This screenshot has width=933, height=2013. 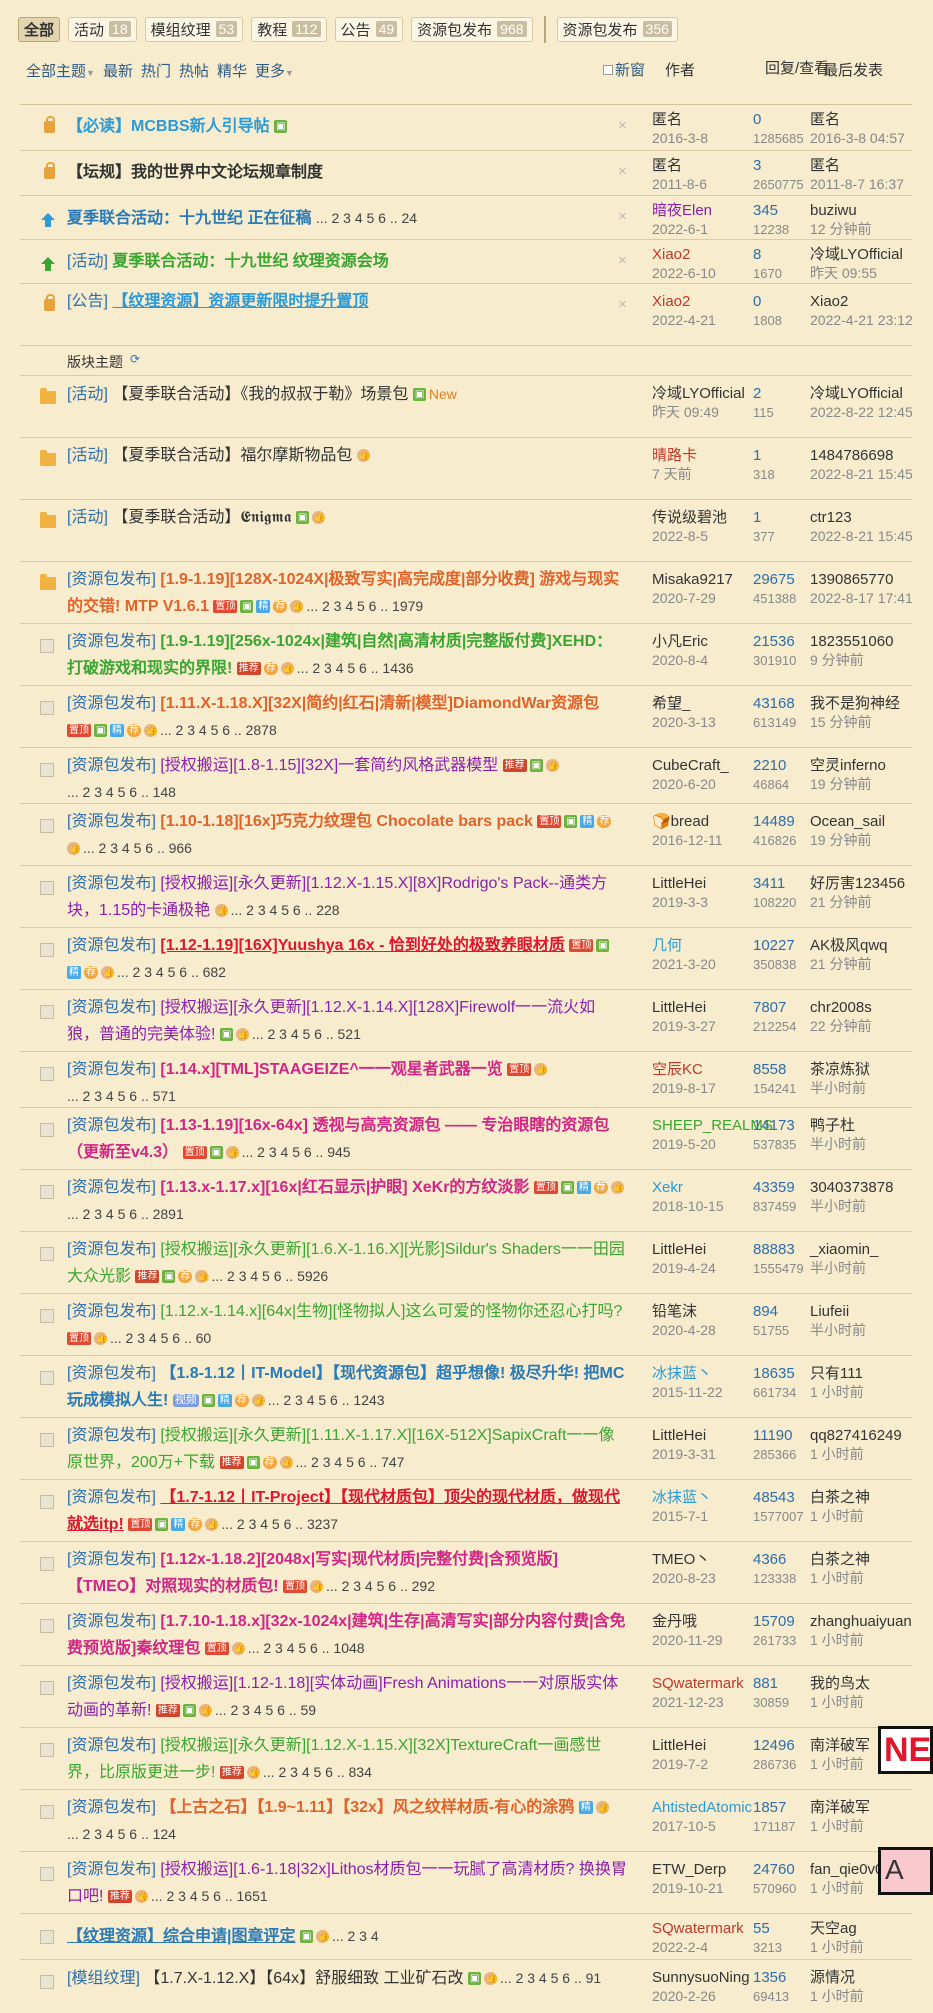 I want to click on thread-pagination: ... 2 3 4 5 6 .. 228, so click(x=285, y=910).